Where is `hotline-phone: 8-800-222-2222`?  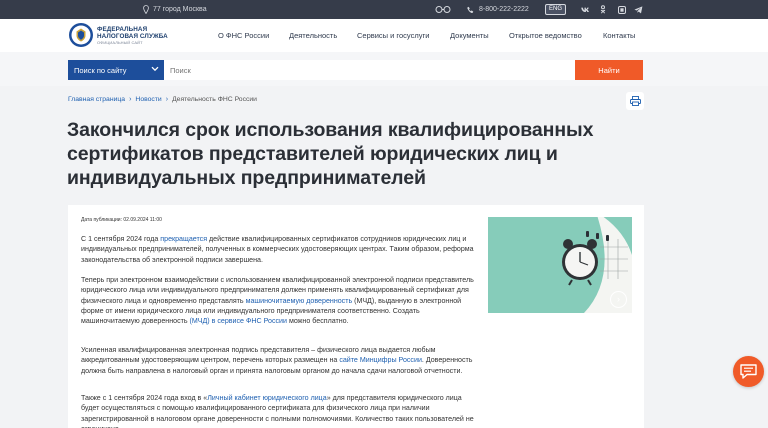
hotline-phone: 8-800-222-2222 is located at coordinates (498, 9).